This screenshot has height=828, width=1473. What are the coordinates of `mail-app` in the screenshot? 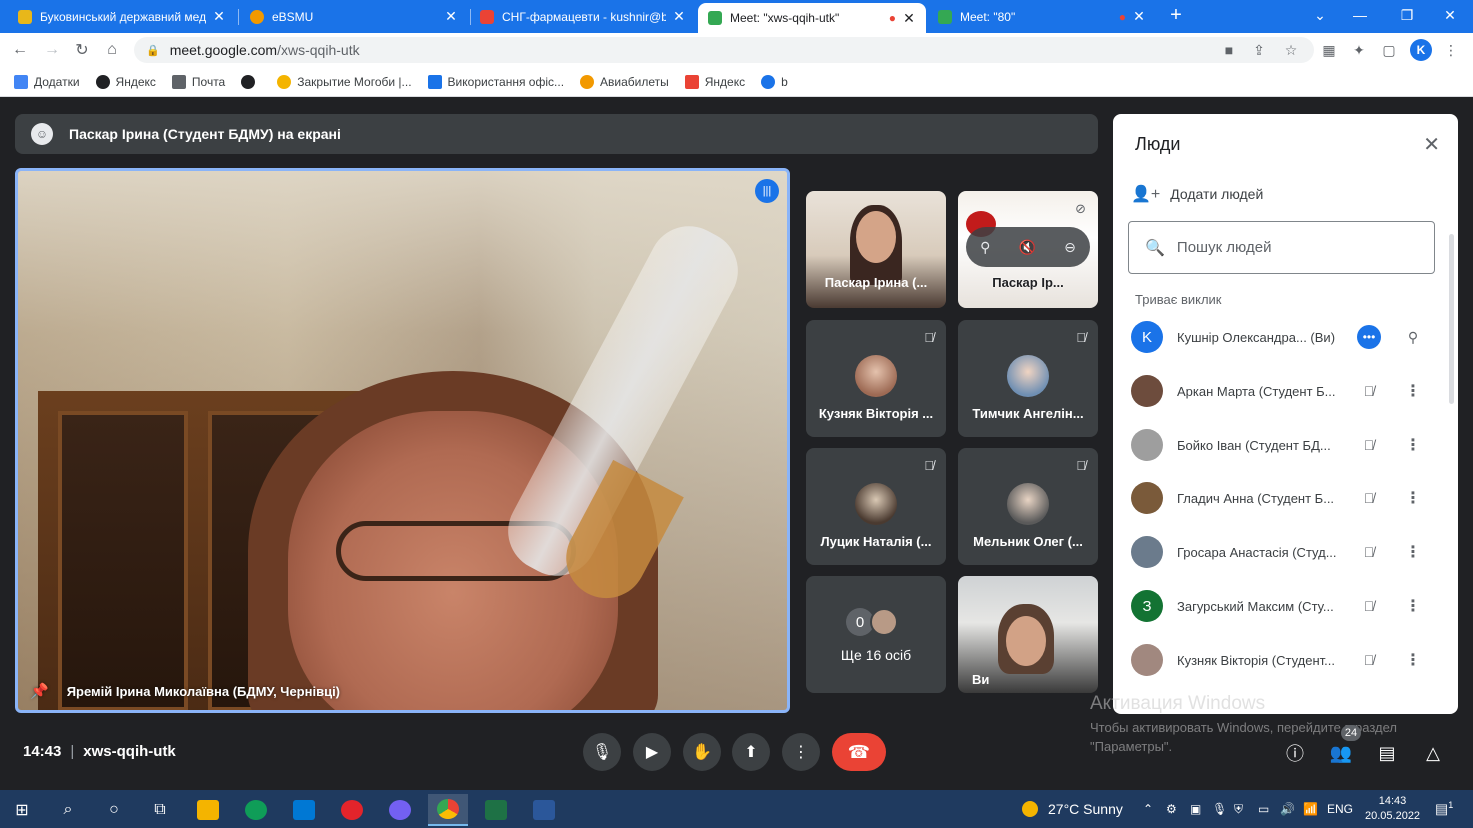 It's located at (304, 810).